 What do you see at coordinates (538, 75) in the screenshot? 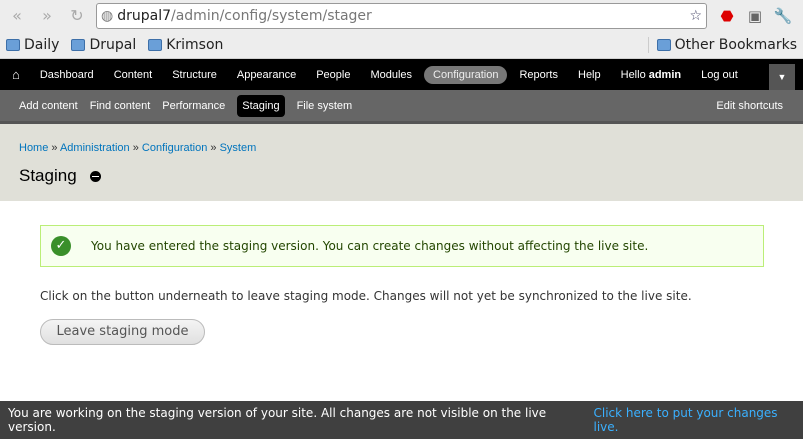
I see `toolbar-reports: Reports` at bounding box center [538, 75].